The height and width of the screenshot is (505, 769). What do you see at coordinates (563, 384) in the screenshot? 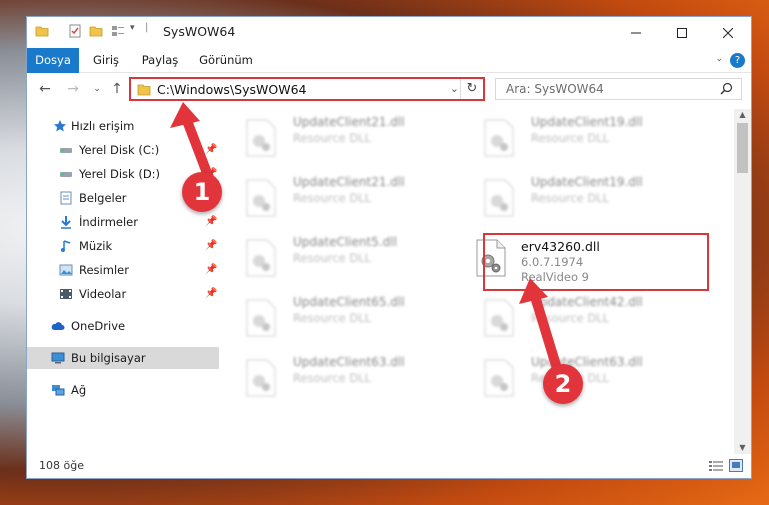
I see `step-badge-2: 2` at bounding box center [563, 384].